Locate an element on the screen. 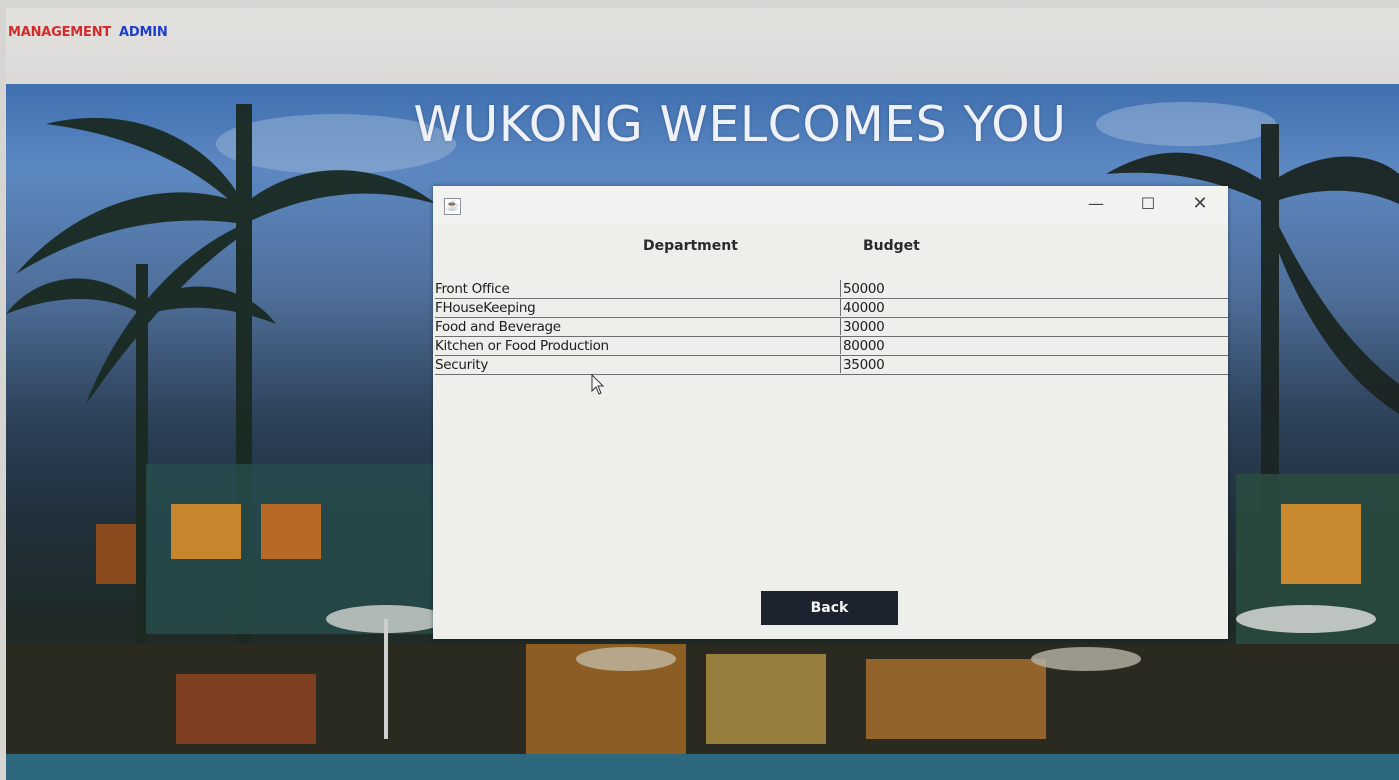 The height and width of the screenshot is (780, 1399). maximize-button: ☐ is located at coordinates (1148, 204).